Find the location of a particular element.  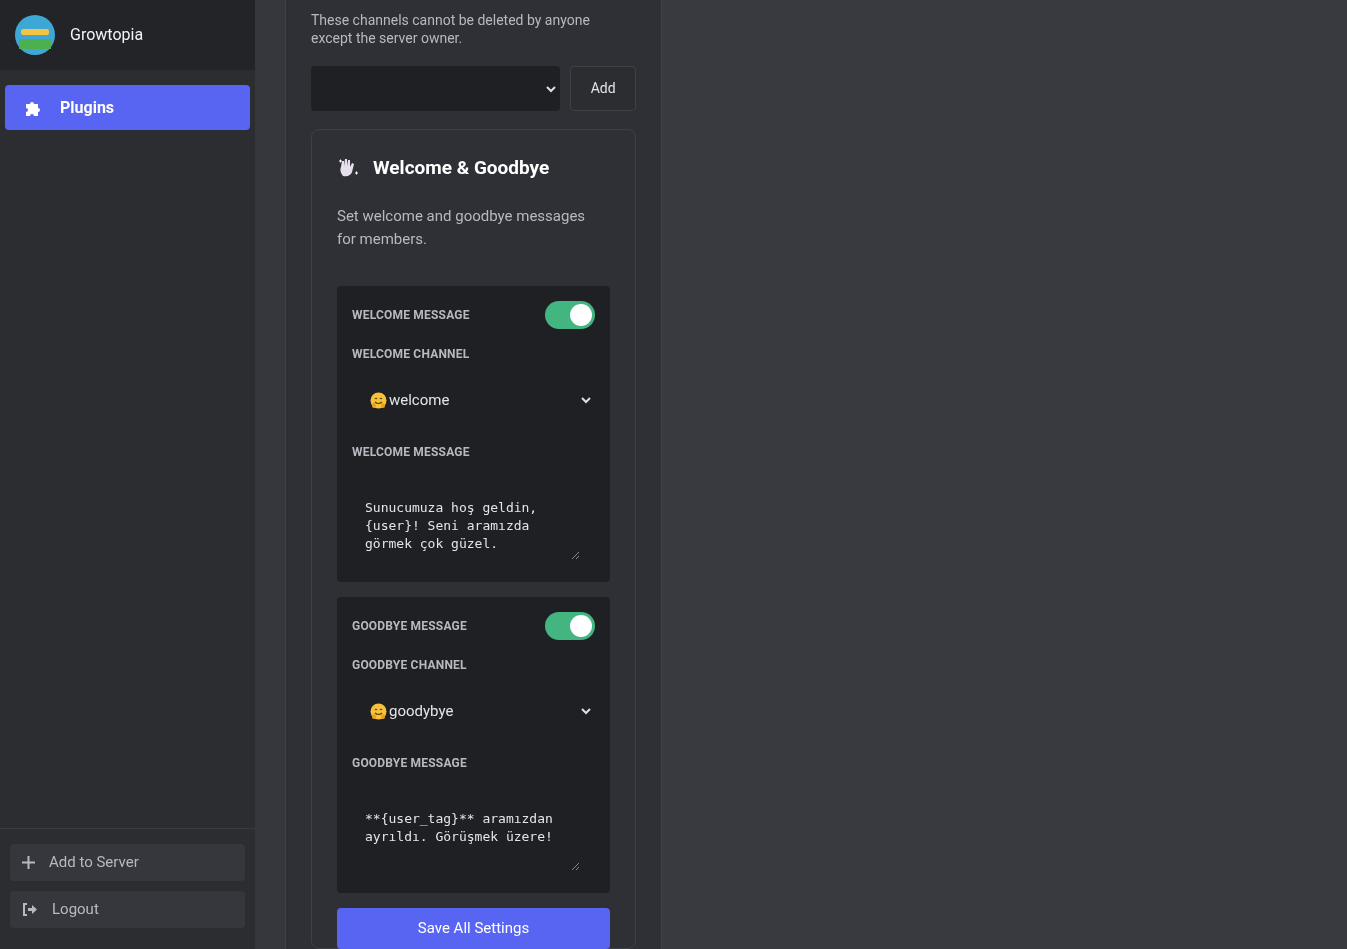

plus-icon is located at coordinates (28, 862).